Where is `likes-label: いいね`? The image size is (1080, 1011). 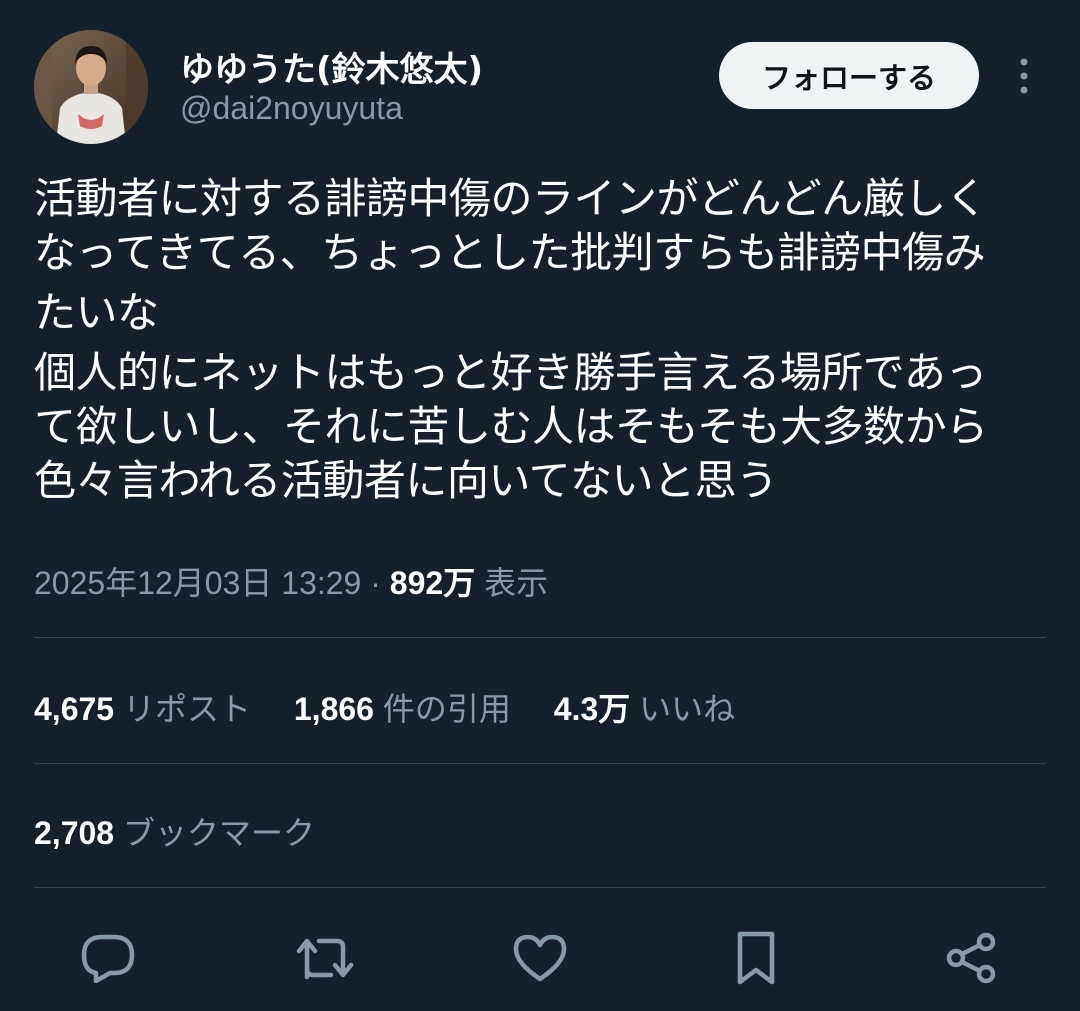 likes-label: いいね is located at coordinates (687, 709).